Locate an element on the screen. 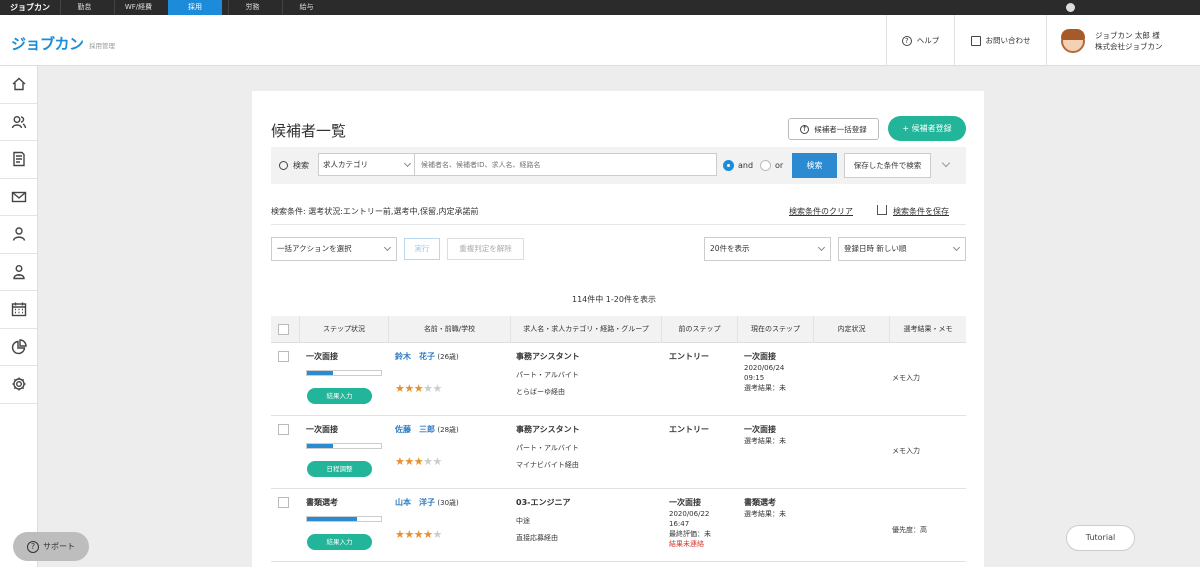 The height and width of the screenshot is (567, 1200). keyword-search-input is located at coordinates (565, 164).